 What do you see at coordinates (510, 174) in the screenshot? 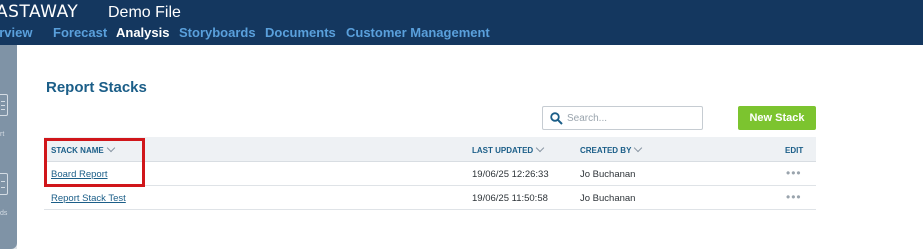
I see `last-updated-cell: 19/06/25 12:26:33` at bounding box center [510, 174].